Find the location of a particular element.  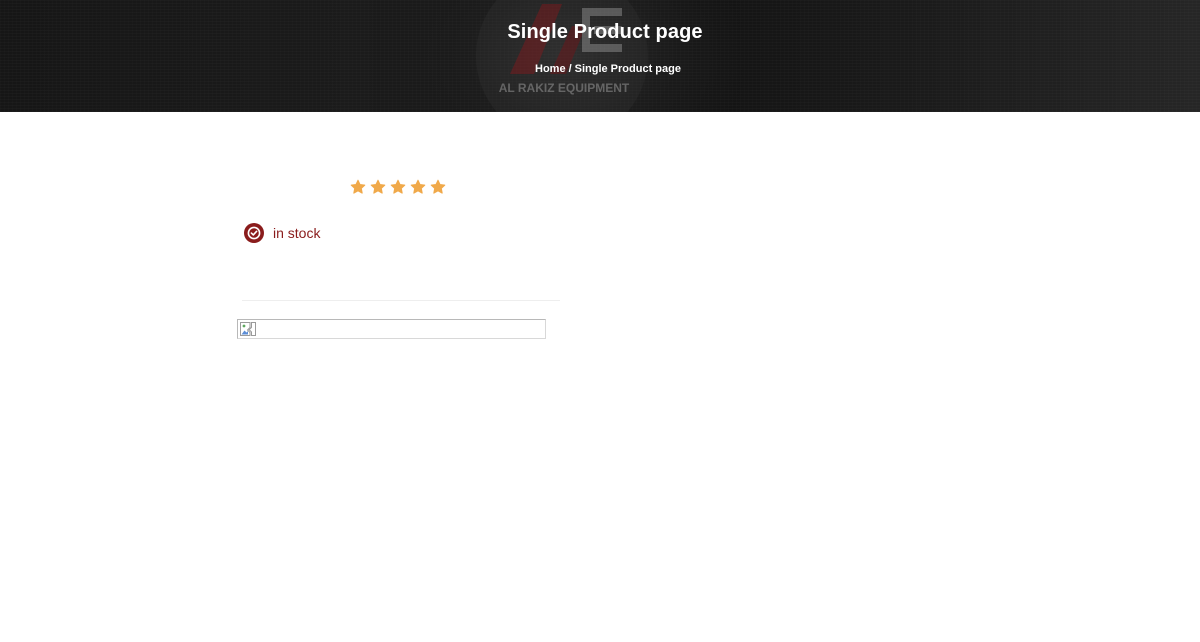

page-title: Single Product page is located at coordinates (605, 32).